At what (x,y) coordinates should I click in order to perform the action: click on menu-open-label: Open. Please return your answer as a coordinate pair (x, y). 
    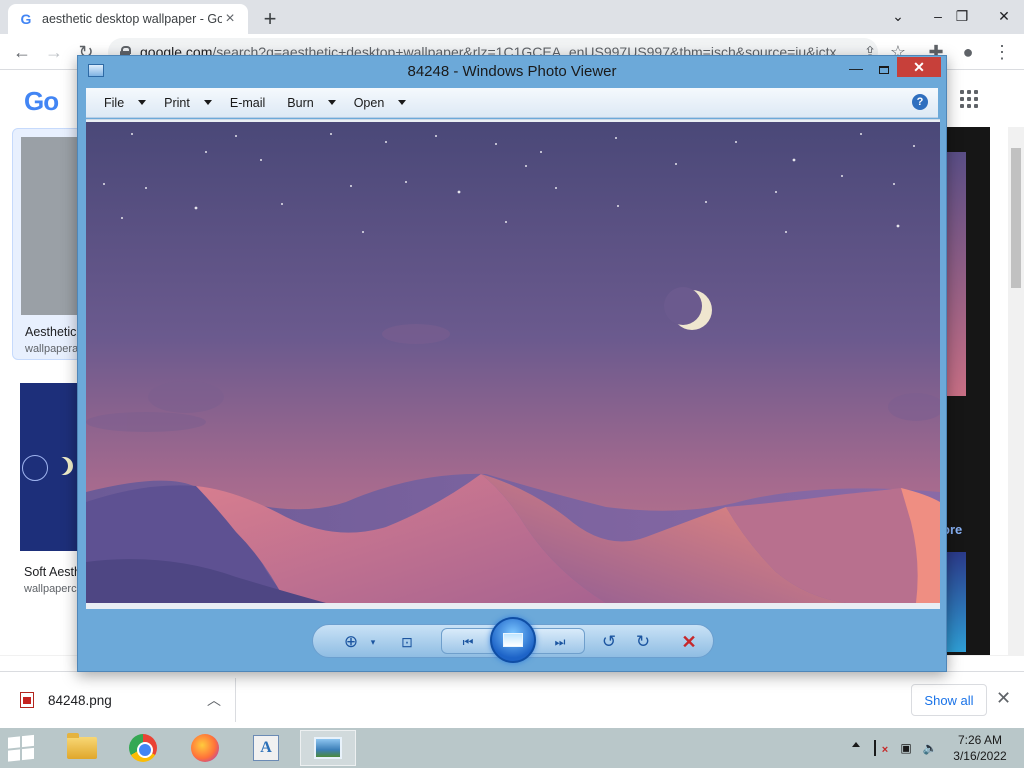
    Looking at the image, I should click on (369, 102).